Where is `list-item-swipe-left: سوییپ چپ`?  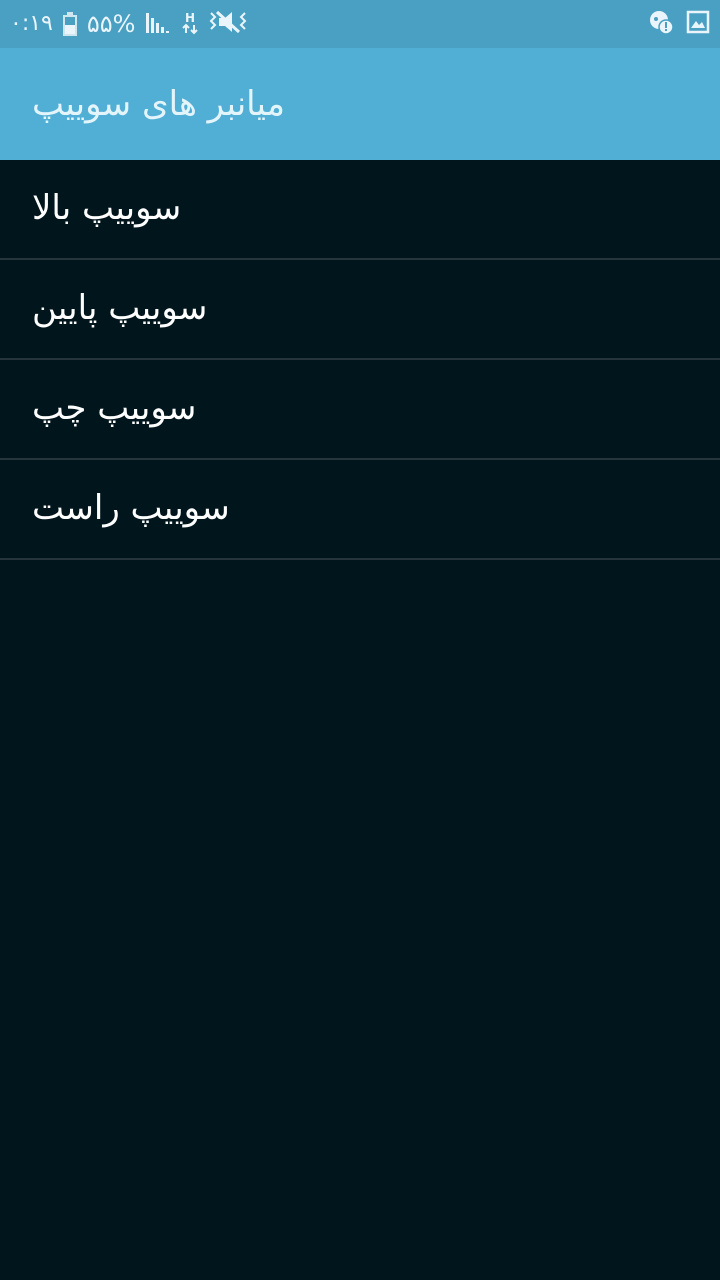
list-item-swipe-left: سوییپ چپ is located at coordinates (360, 410).